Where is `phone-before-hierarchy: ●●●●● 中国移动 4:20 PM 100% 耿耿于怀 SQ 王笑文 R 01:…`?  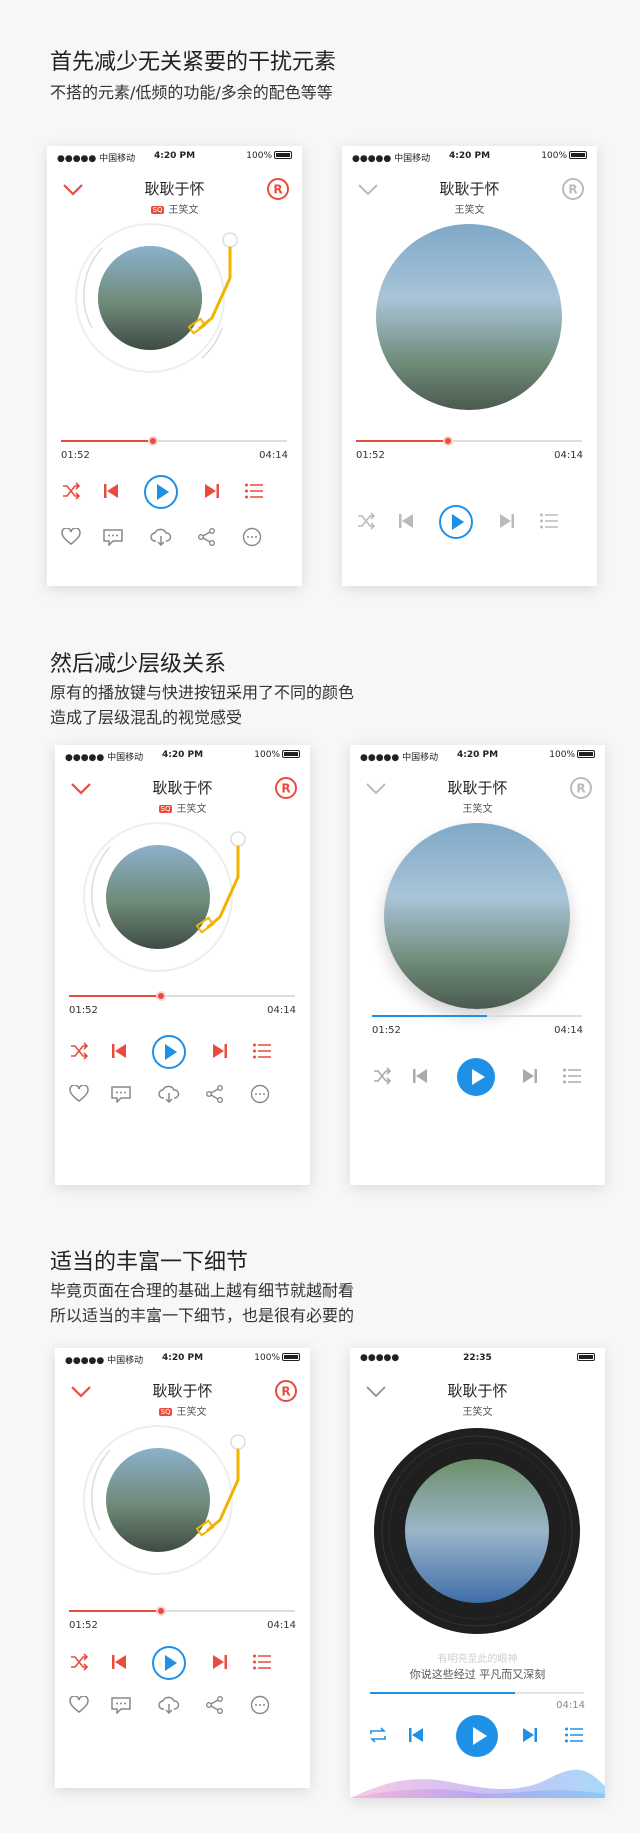
phone-before-hierarchy: ●●●●● 中国移动 4:20 PM 100% 耿耿于怀 SQ 王笑文 R 01:… is located at coordinates (182, 965).